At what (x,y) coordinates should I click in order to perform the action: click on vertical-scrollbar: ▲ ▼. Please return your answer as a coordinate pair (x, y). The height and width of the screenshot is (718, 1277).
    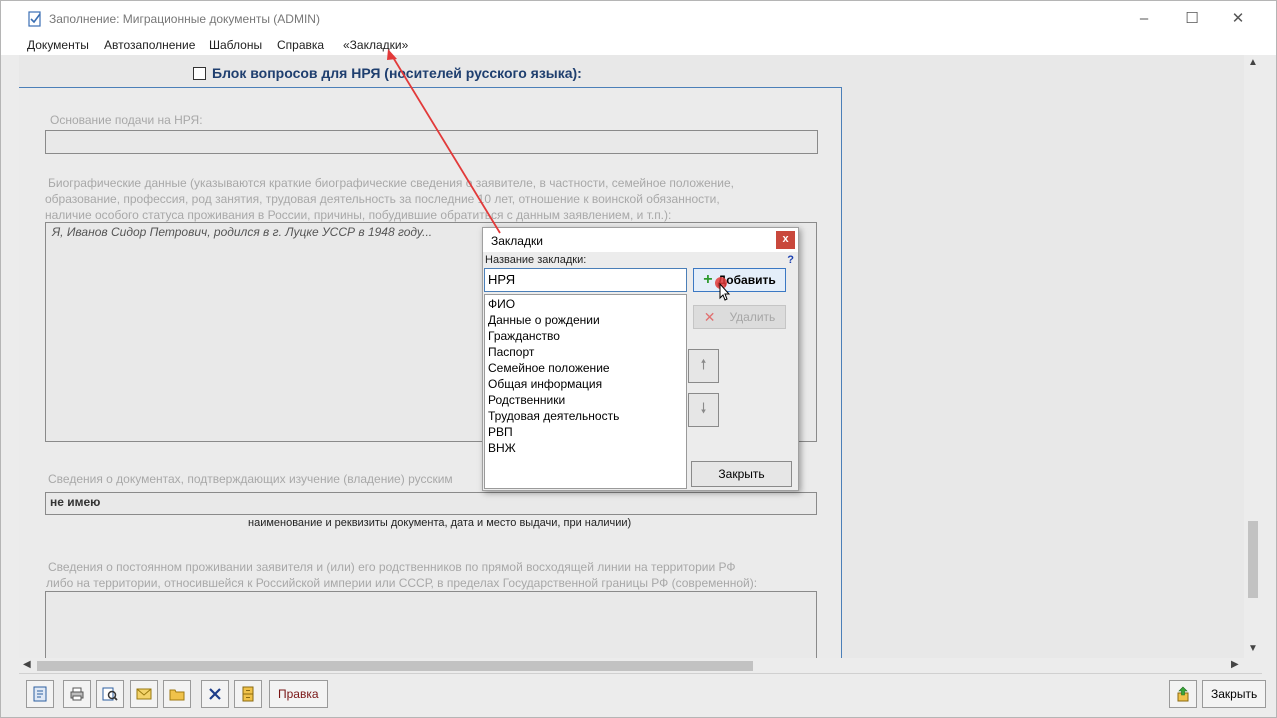
    Looking at the image, I should click on (1253, 356).